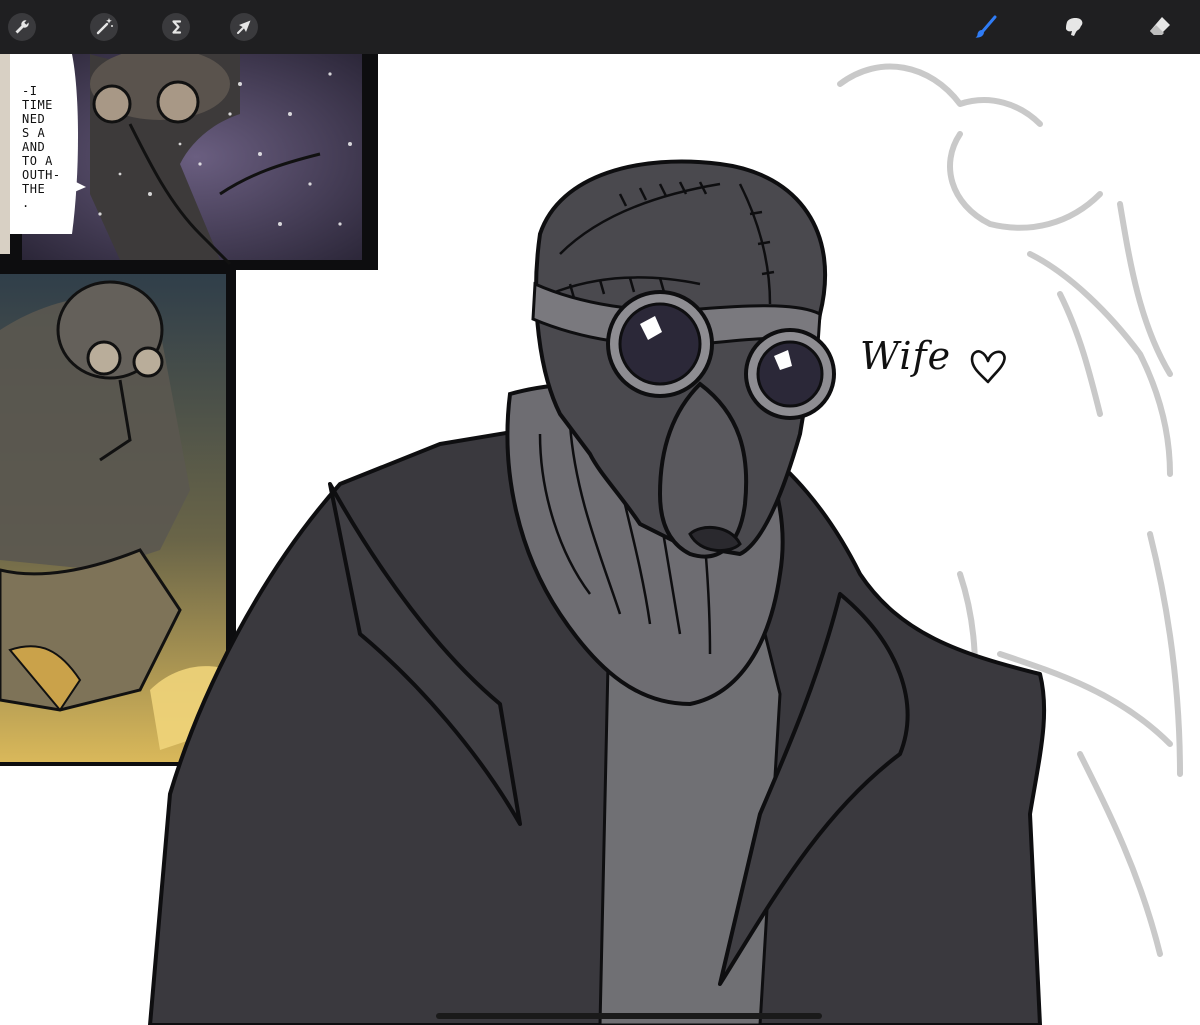 This screenshot has height=1025, width=1200. I want to click on wrench-icon, so click(22, 27).